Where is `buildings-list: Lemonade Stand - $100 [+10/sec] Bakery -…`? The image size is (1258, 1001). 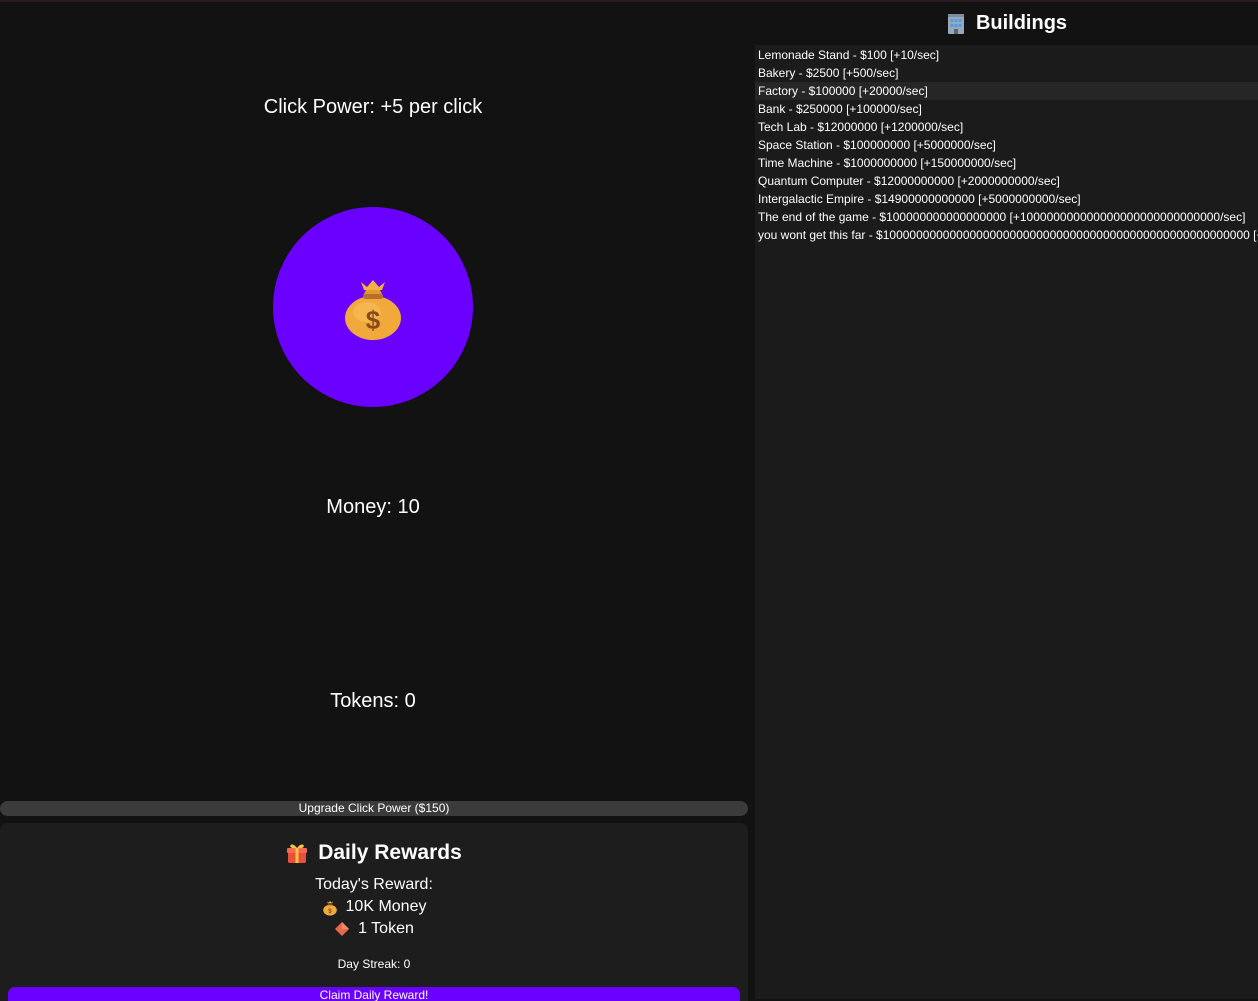 buildings-list: Lemonade Stand - $100 [+10/sec] Bakery -… is located at coordinates (1006, 145).